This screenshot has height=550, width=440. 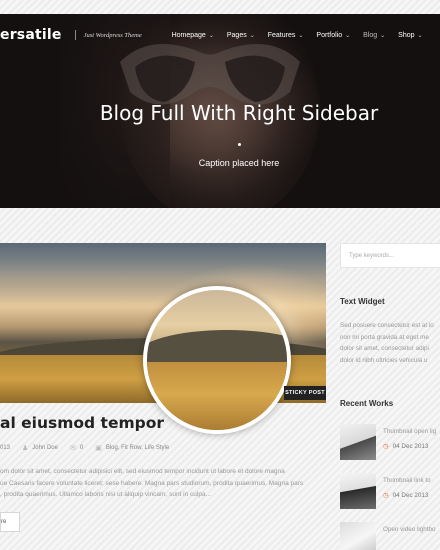 I want to click on nav-item-shop: Shop ⌄, so click(x=410, y=35).